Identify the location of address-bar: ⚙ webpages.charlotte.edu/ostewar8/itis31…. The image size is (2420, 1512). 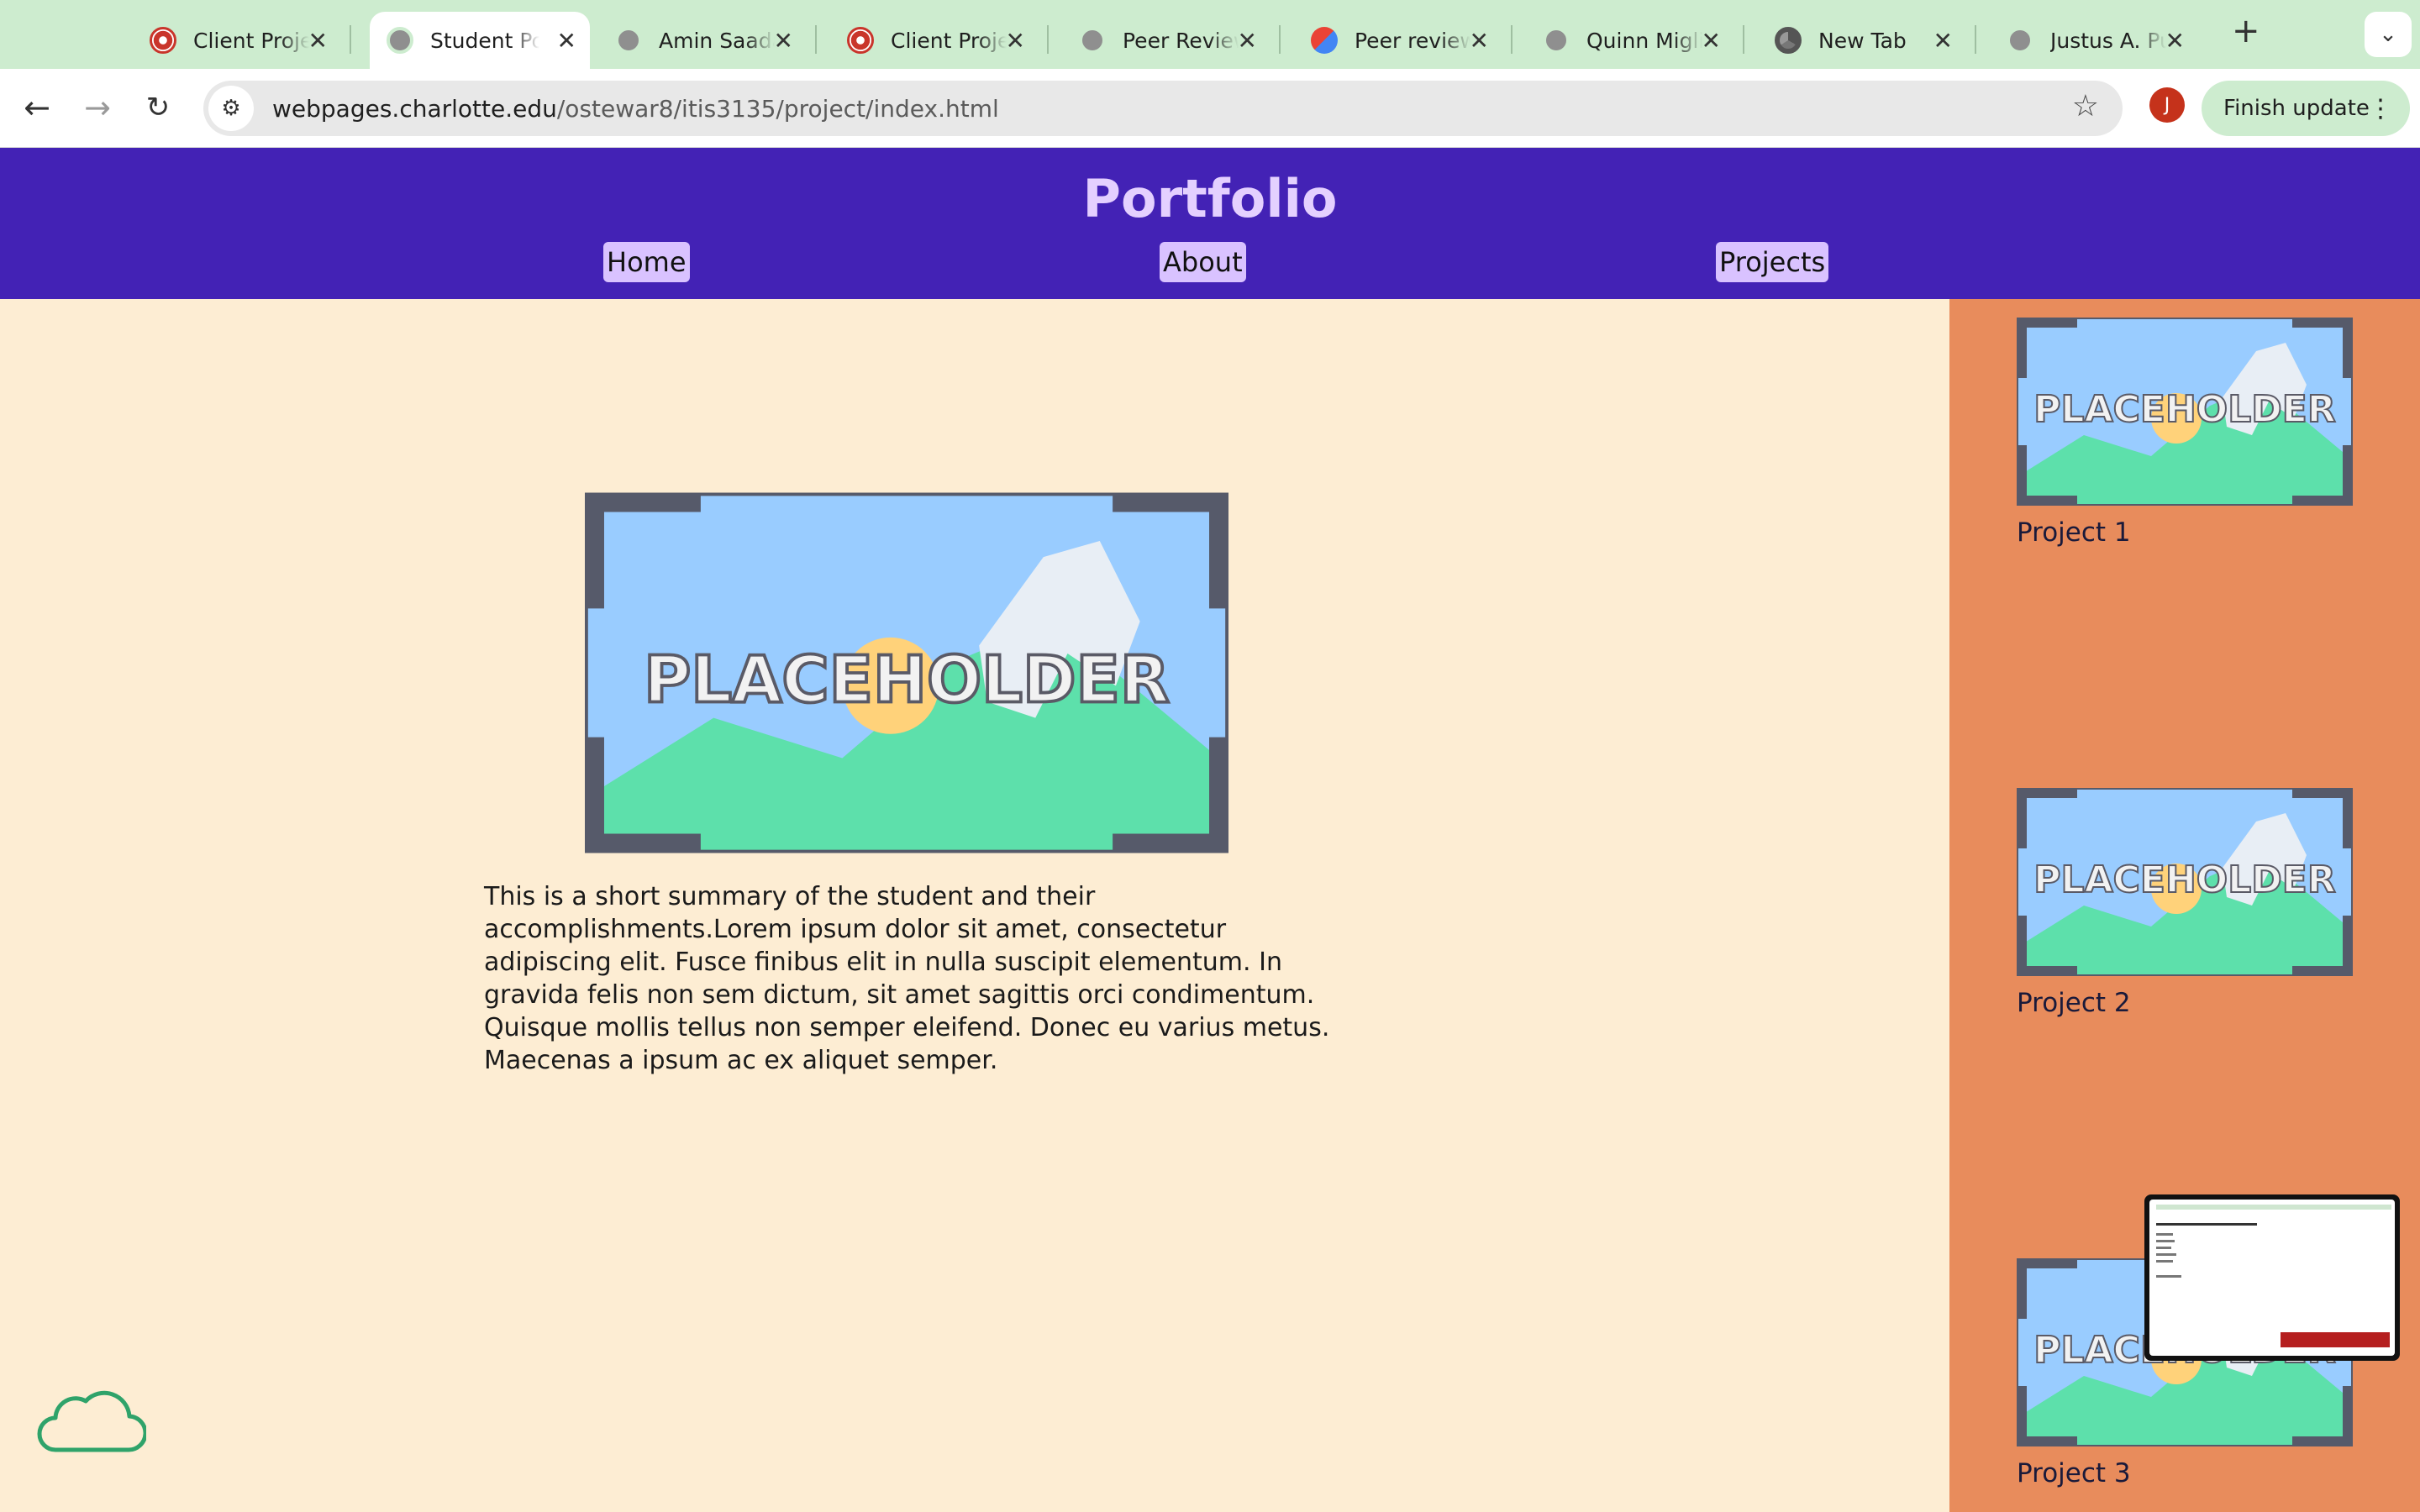
(1163, 108).